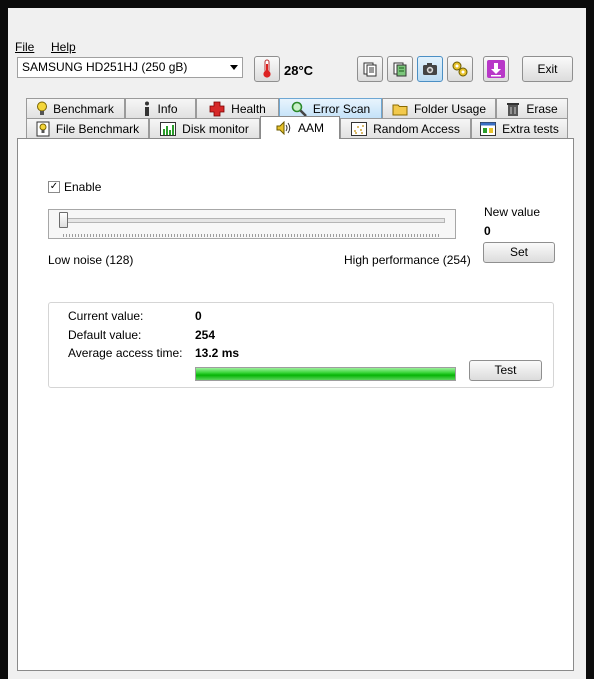 This screenshot has height=679, width=594. I want to click on test-progress-bar, so click(325, 374).